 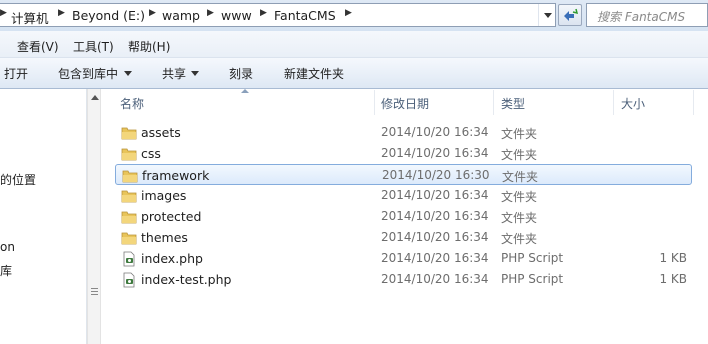 I want to click on menu-tools: 工具(T), so click(x=93, y=46).